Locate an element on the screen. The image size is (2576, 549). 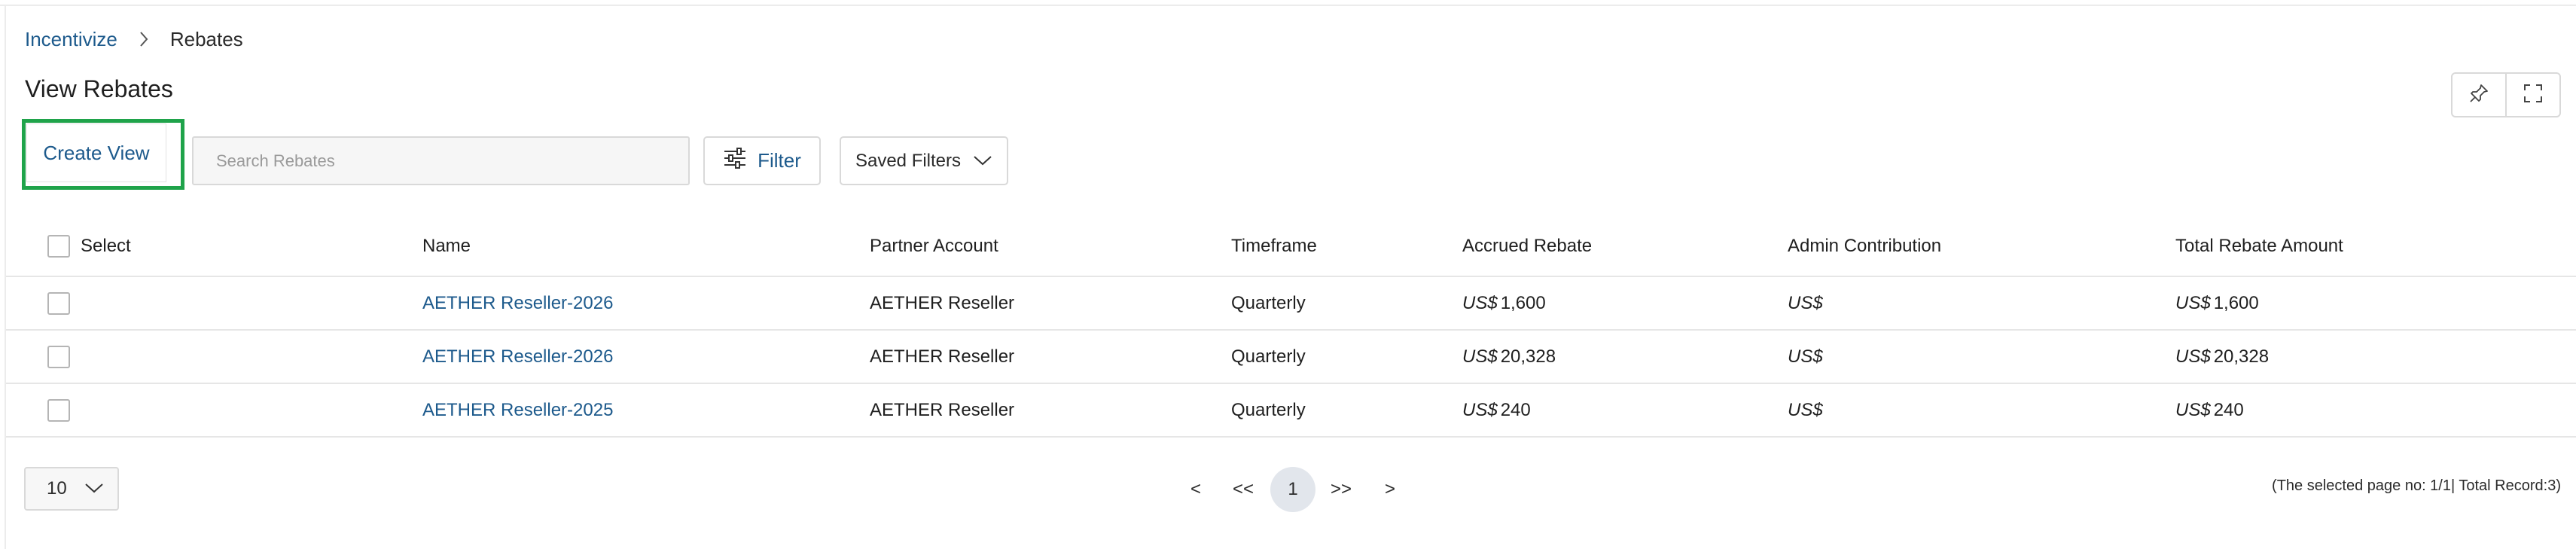
search-rebates-input is located at coordinates (441, 160).